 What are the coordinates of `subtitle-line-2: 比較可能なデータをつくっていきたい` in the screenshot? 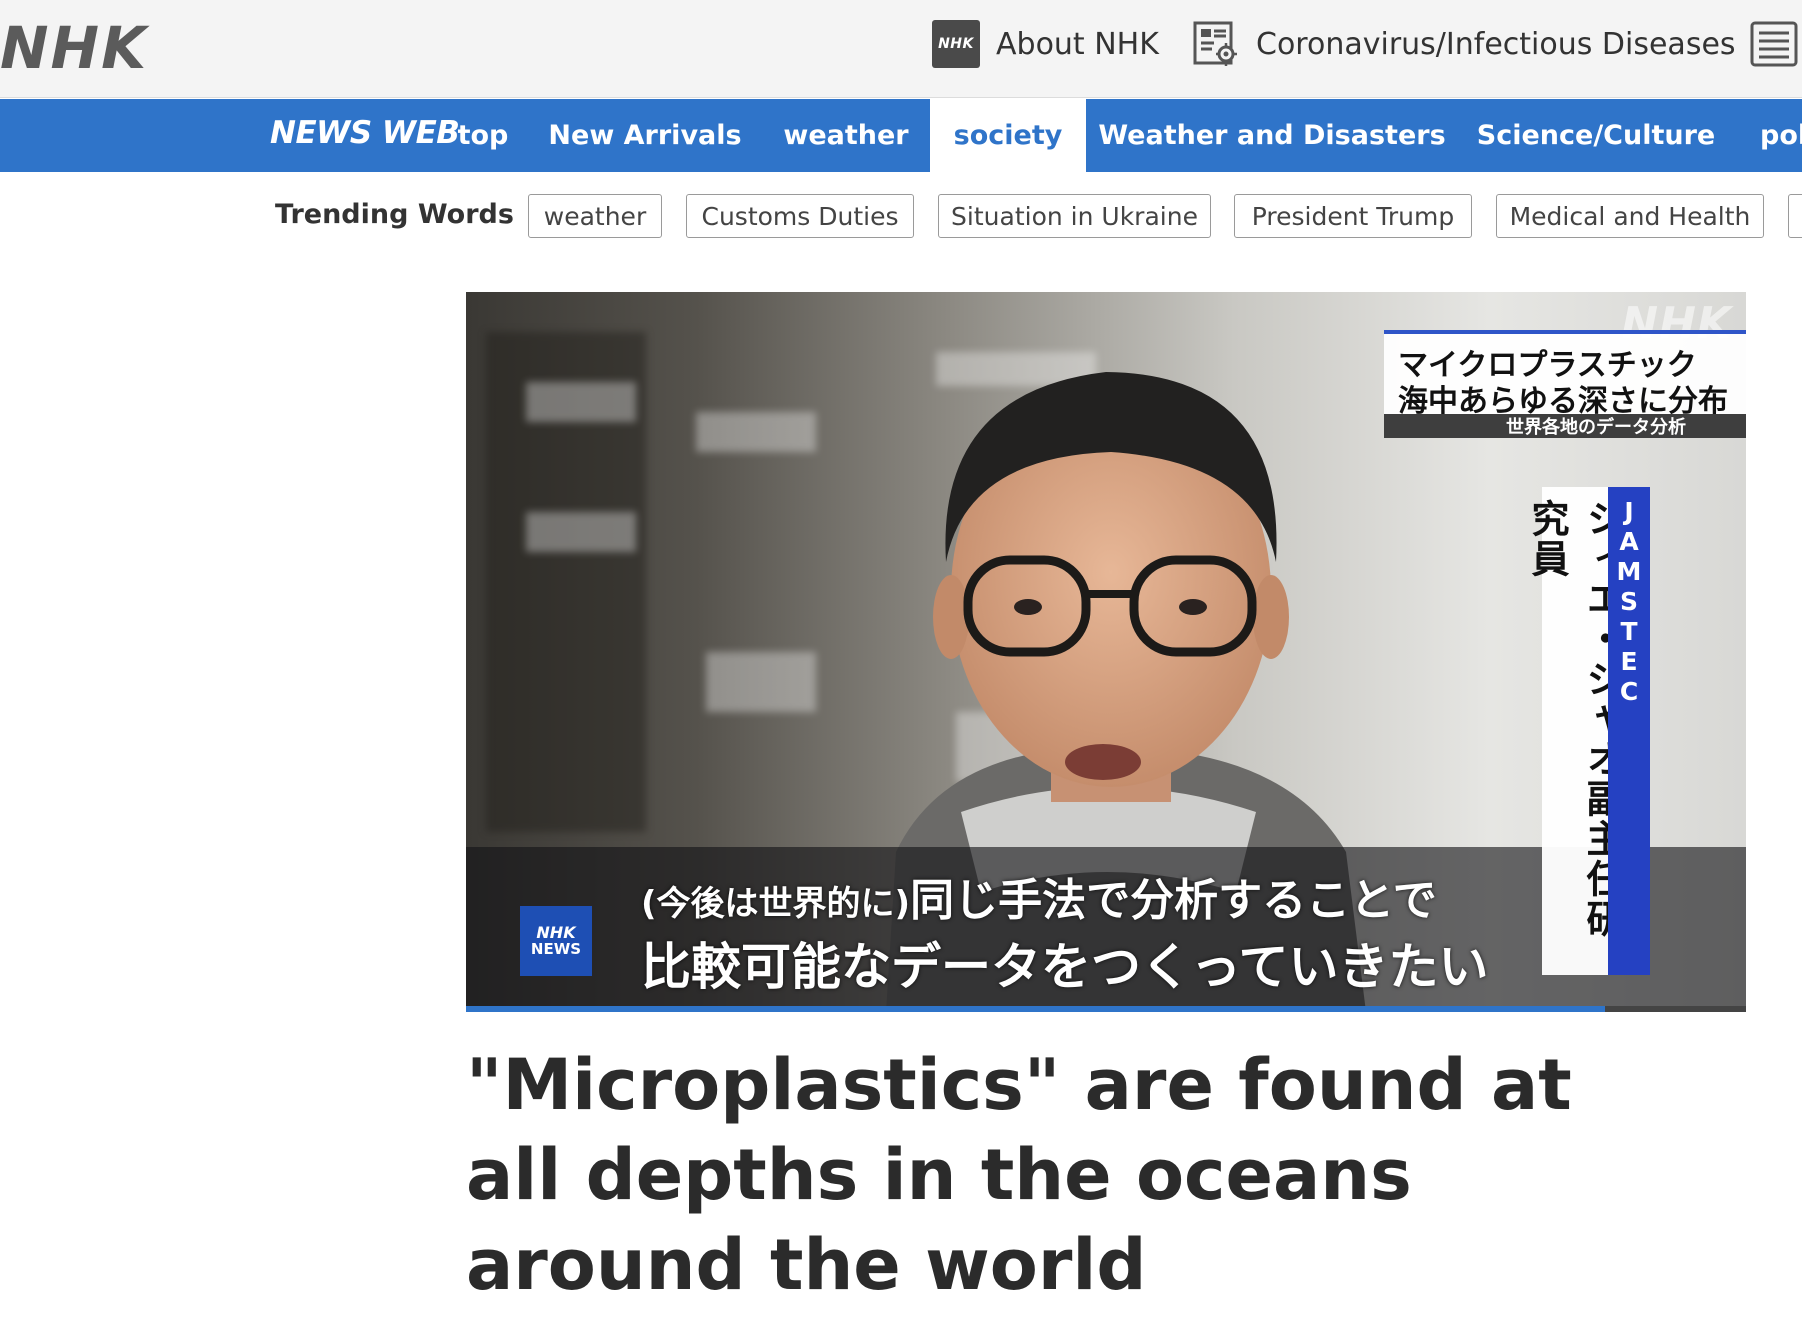 It's located at (1065, 967).